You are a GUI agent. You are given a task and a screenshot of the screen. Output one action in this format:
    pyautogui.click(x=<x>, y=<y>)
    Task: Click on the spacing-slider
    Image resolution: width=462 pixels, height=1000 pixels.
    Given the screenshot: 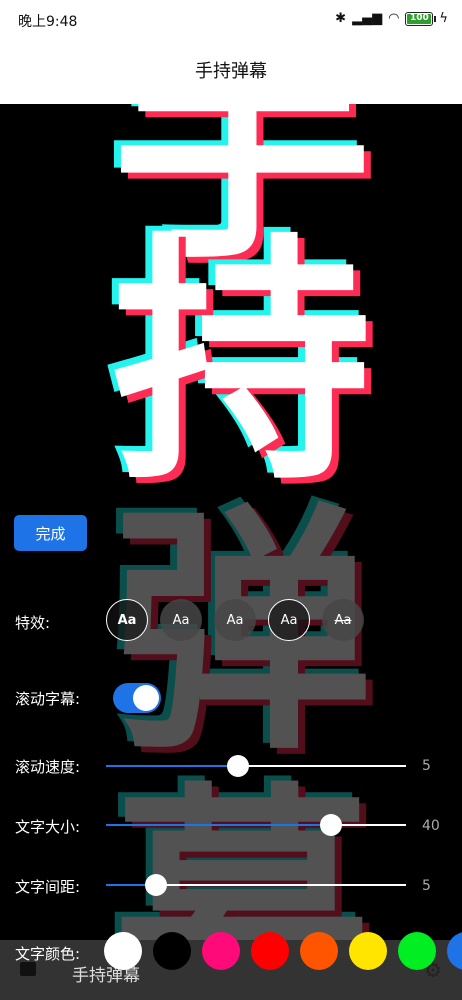 What is the action you would take?
    pyautogui.click(x=256, y=885)
    